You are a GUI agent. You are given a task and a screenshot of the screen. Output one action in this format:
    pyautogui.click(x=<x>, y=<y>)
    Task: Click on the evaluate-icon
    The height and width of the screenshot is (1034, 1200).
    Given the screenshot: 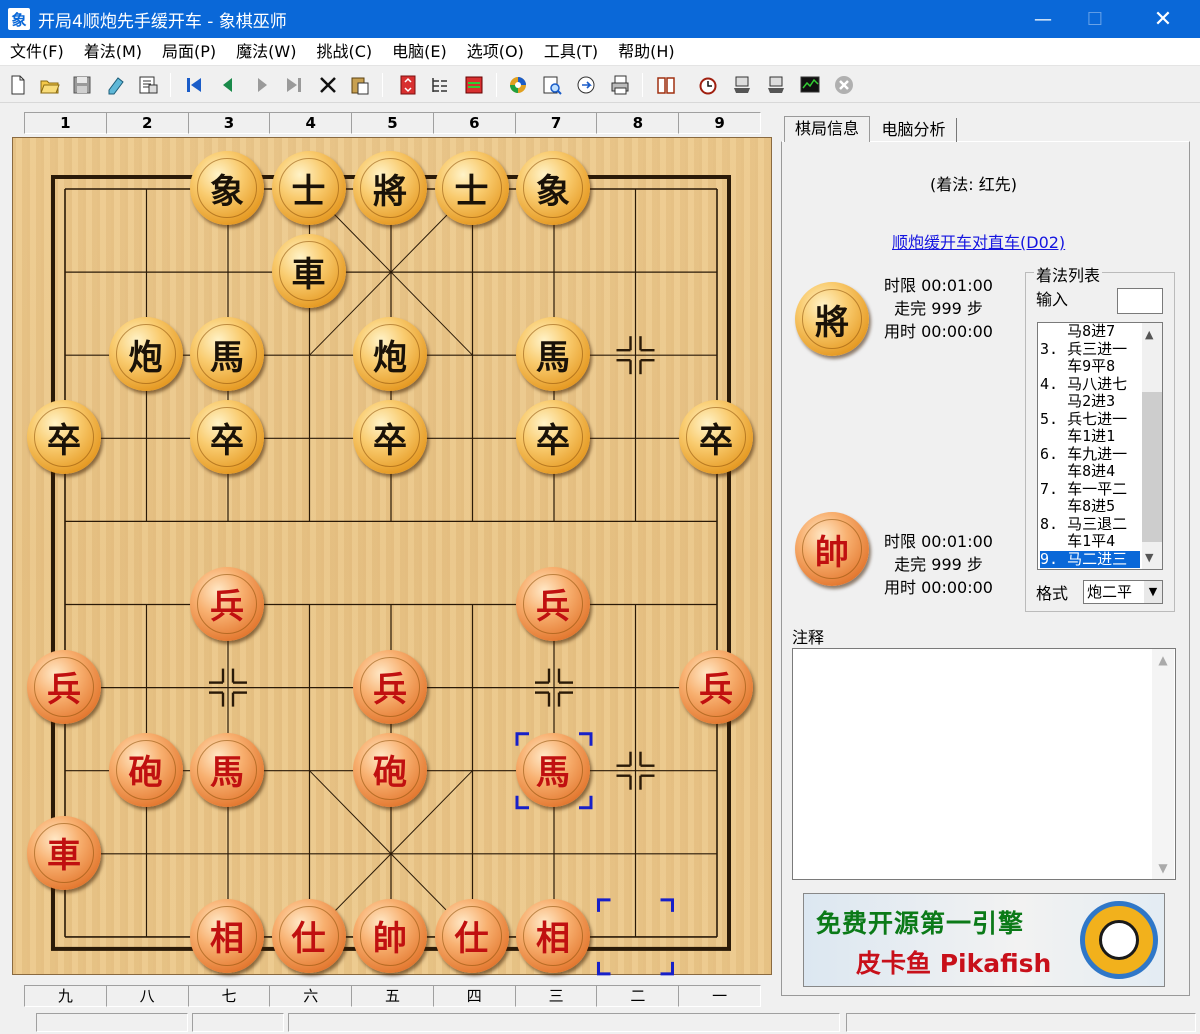 What is the action you would take?
    pyautogui.click(x=474, y=85)
    